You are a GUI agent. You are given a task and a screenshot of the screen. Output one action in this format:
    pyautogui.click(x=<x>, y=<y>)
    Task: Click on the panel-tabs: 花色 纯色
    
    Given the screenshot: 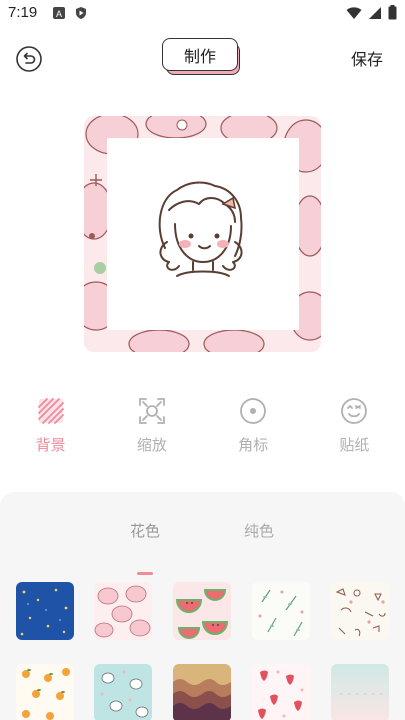 What is the action you would take?
    pyautogui.click(x=202, y=547)
    